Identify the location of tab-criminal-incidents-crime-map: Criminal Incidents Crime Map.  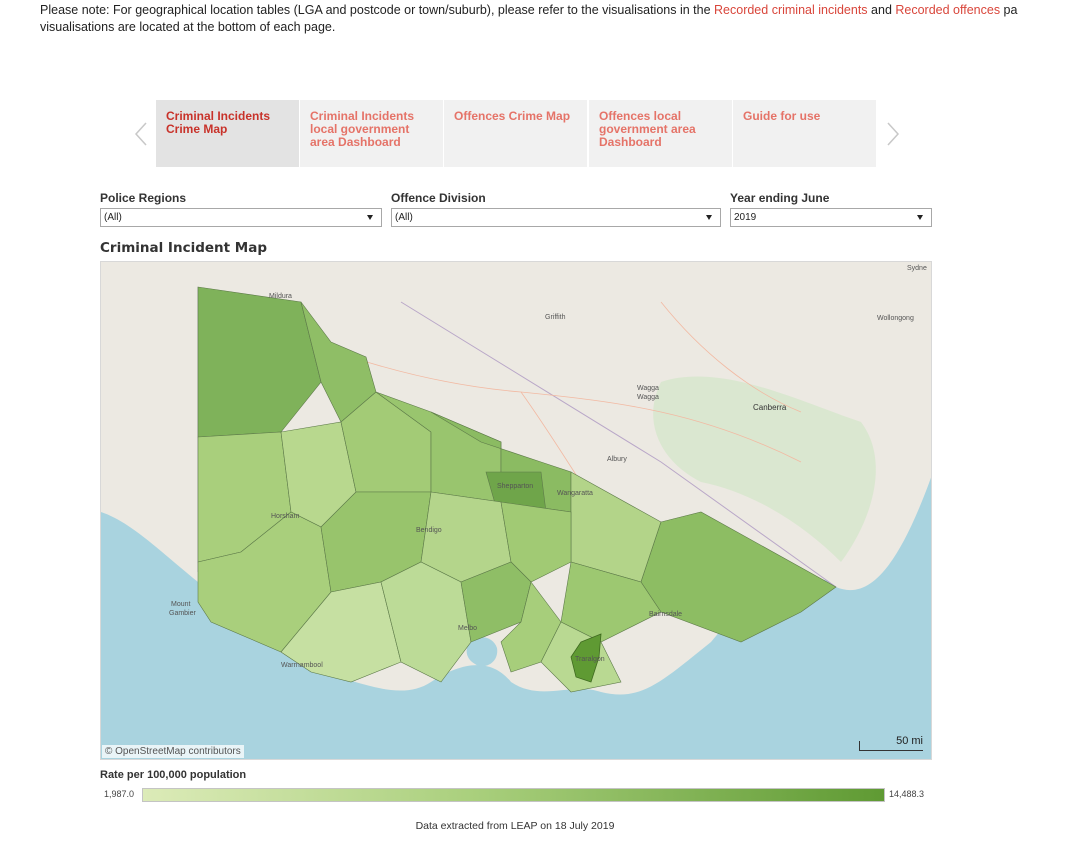
(227, 133).